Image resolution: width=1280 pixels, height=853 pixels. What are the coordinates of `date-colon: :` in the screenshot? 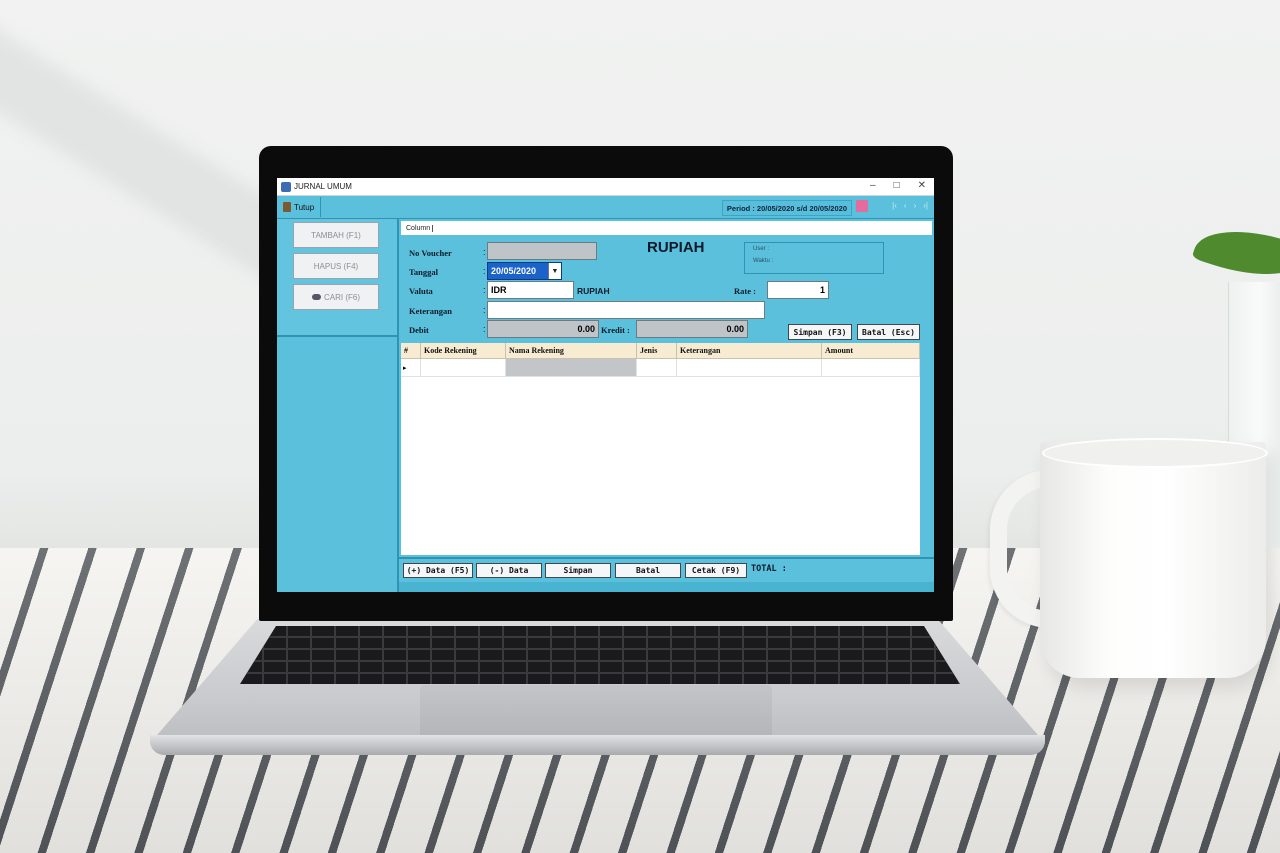 It's located at (484, 271).